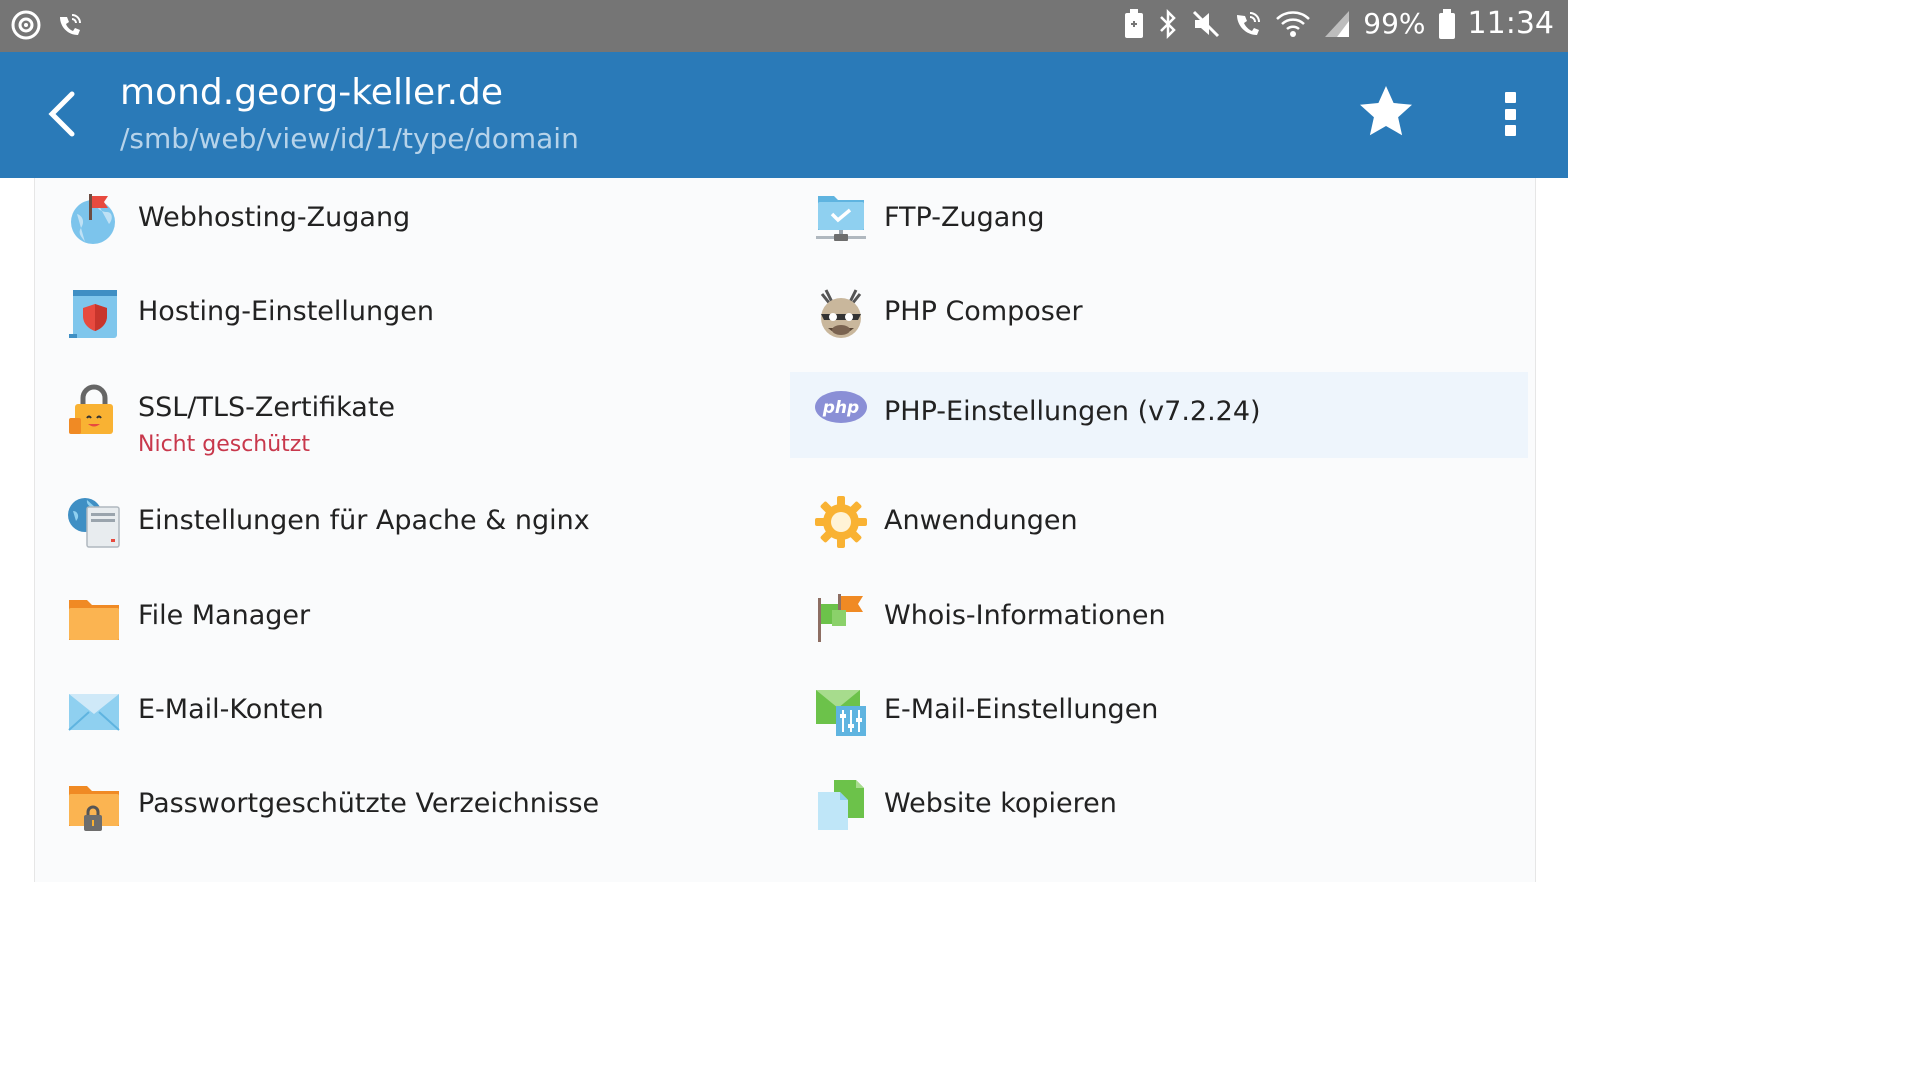  I want to click on favorite-button, so click(1386, 112).